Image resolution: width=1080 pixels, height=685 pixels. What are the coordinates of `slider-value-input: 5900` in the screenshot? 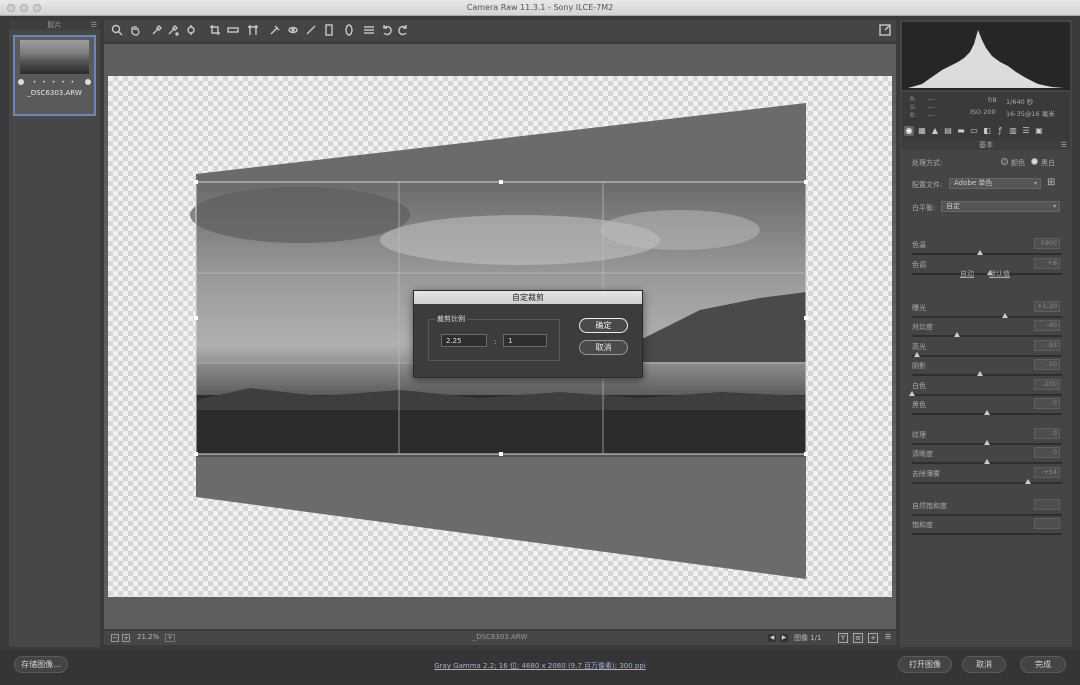 It's located at (1047, 243).